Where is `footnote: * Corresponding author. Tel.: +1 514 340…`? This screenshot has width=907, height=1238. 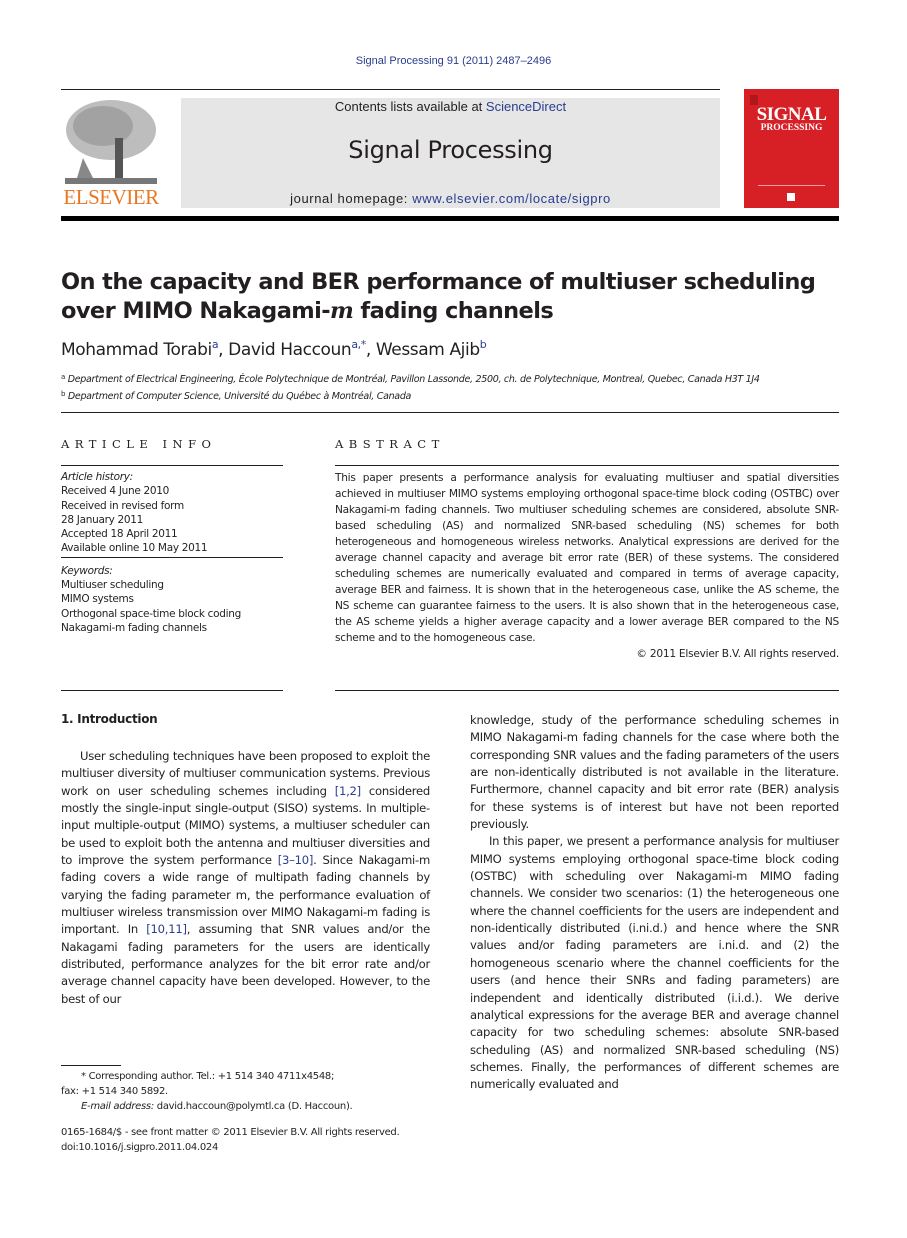 footnote: * Corresponding author. Tel.: +1 514 340… is located at coordinates (251, 1091).